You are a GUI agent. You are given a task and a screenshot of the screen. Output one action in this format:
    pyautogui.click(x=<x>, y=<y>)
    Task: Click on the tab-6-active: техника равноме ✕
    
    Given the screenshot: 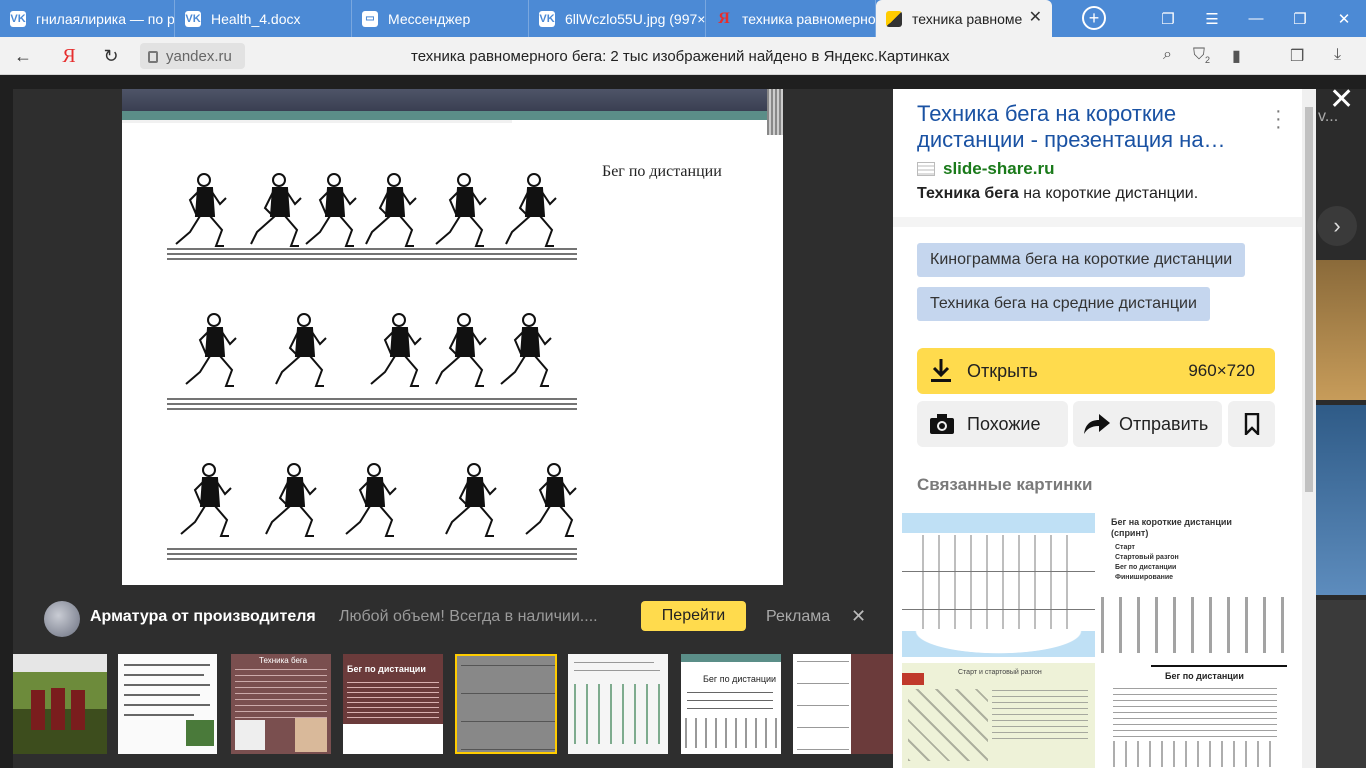 What is the action you would take?
    pyautogui.click(x=964, y=18)
    